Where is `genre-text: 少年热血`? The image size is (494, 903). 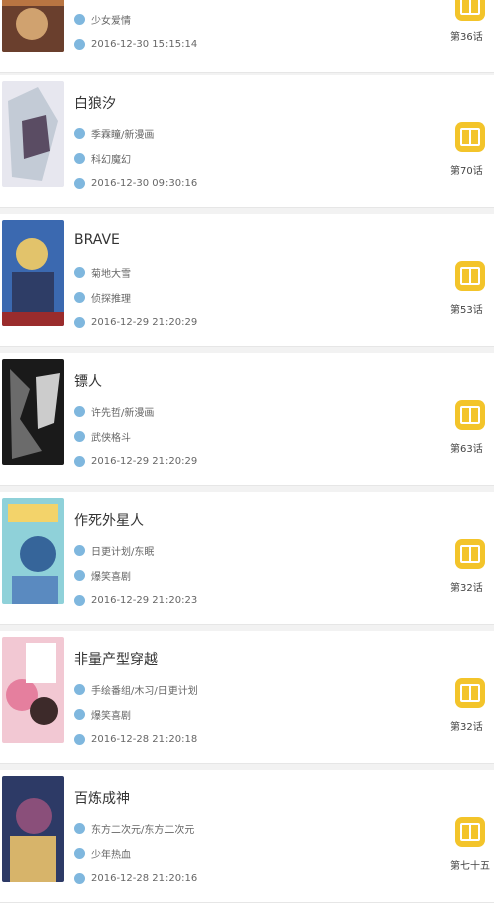
genre-text: 少年热血 is located at coordinates (111, 855).